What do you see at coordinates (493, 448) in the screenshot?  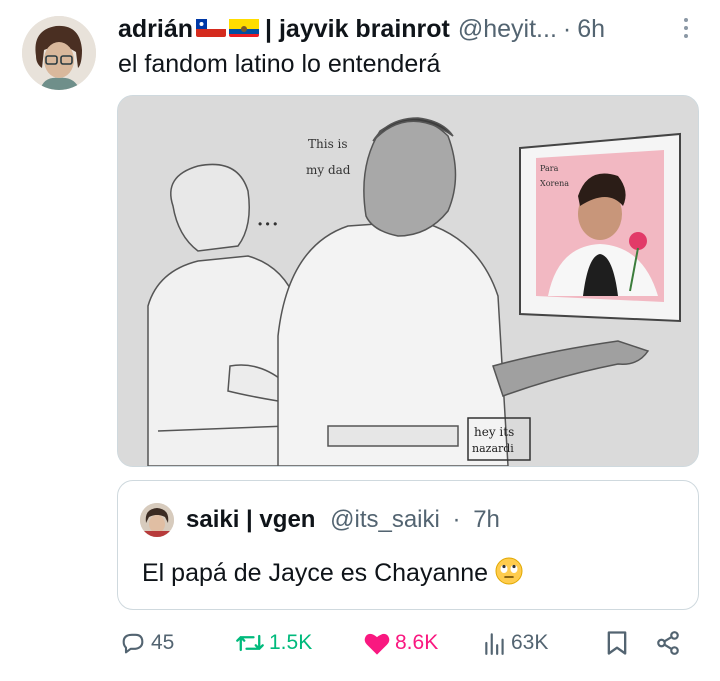 I see `signature-line-2: nazardi` at bounding box center [493, 448].